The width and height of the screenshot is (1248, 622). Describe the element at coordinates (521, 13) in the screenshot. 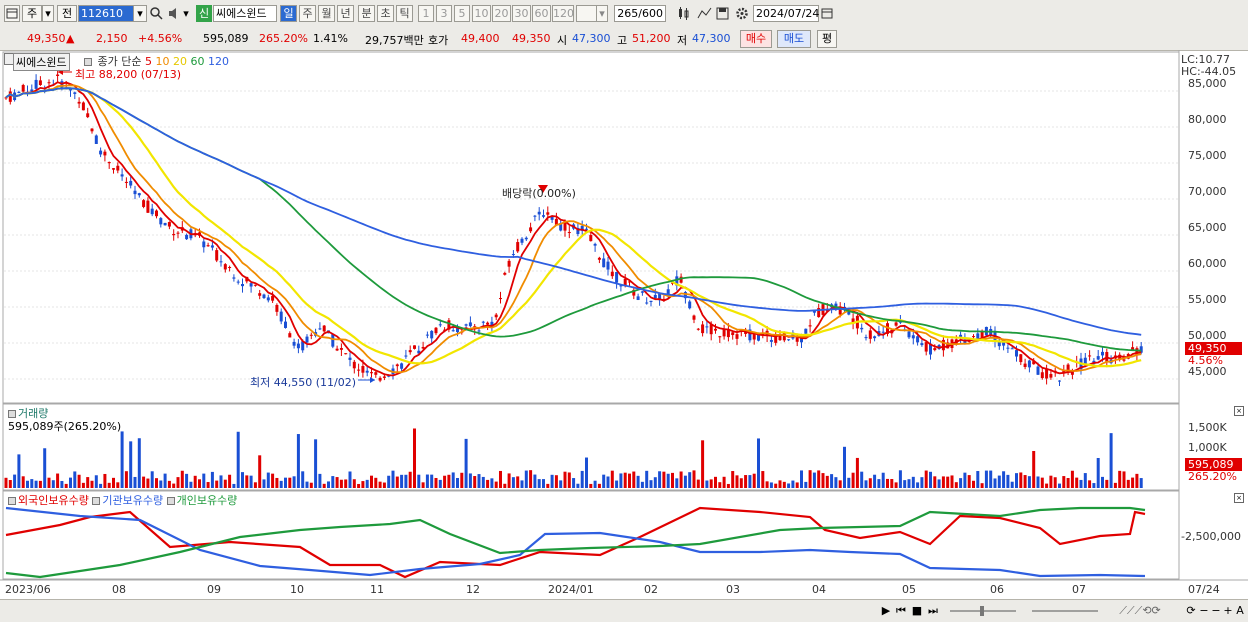

I see `minute-30: 30` at that location.